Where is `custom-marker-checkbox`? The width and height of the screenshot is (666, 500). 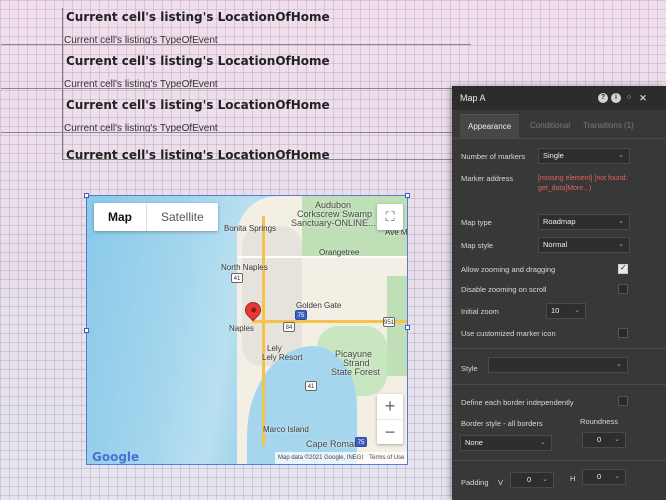 custom-marker-checkbox is located at coordinates (623, 333).